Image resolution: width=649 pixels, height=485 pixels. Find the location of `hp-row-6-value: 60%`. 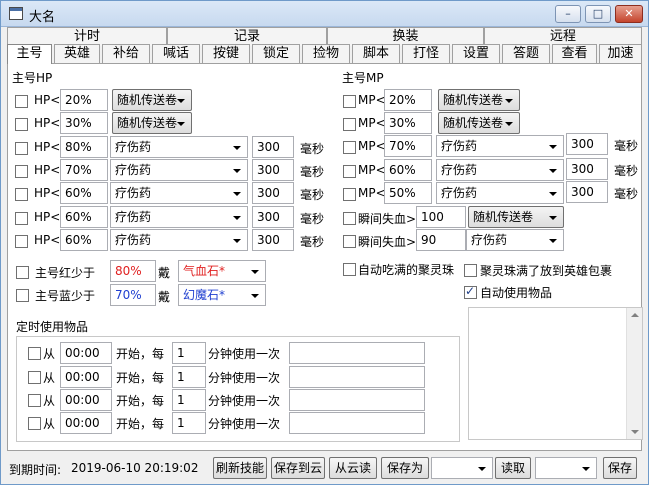

hp-row-6-value: 60% is located at coordinates (84, 217).